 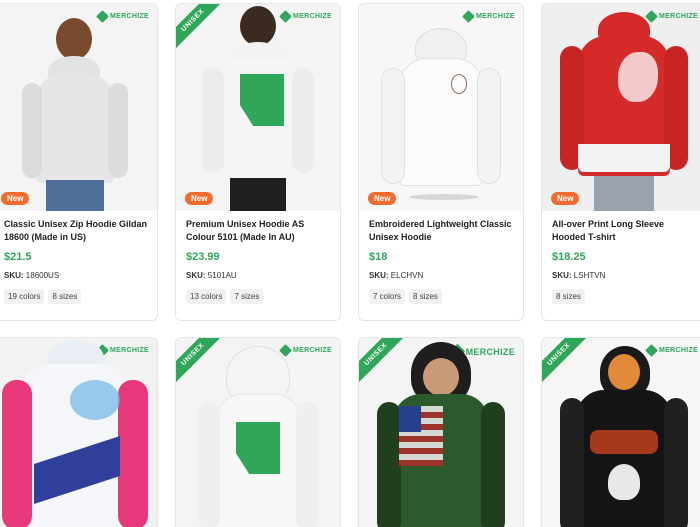 What do you see at coordinates (203, 257) in the screenshot?
I see `product-price: $23.99` at bounding box center [203, 257].